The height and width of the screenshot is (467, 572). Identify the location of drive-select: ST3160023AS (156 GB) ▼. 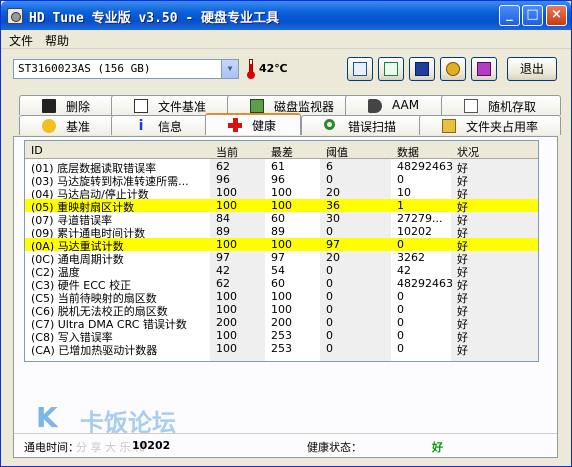
(126, 69).